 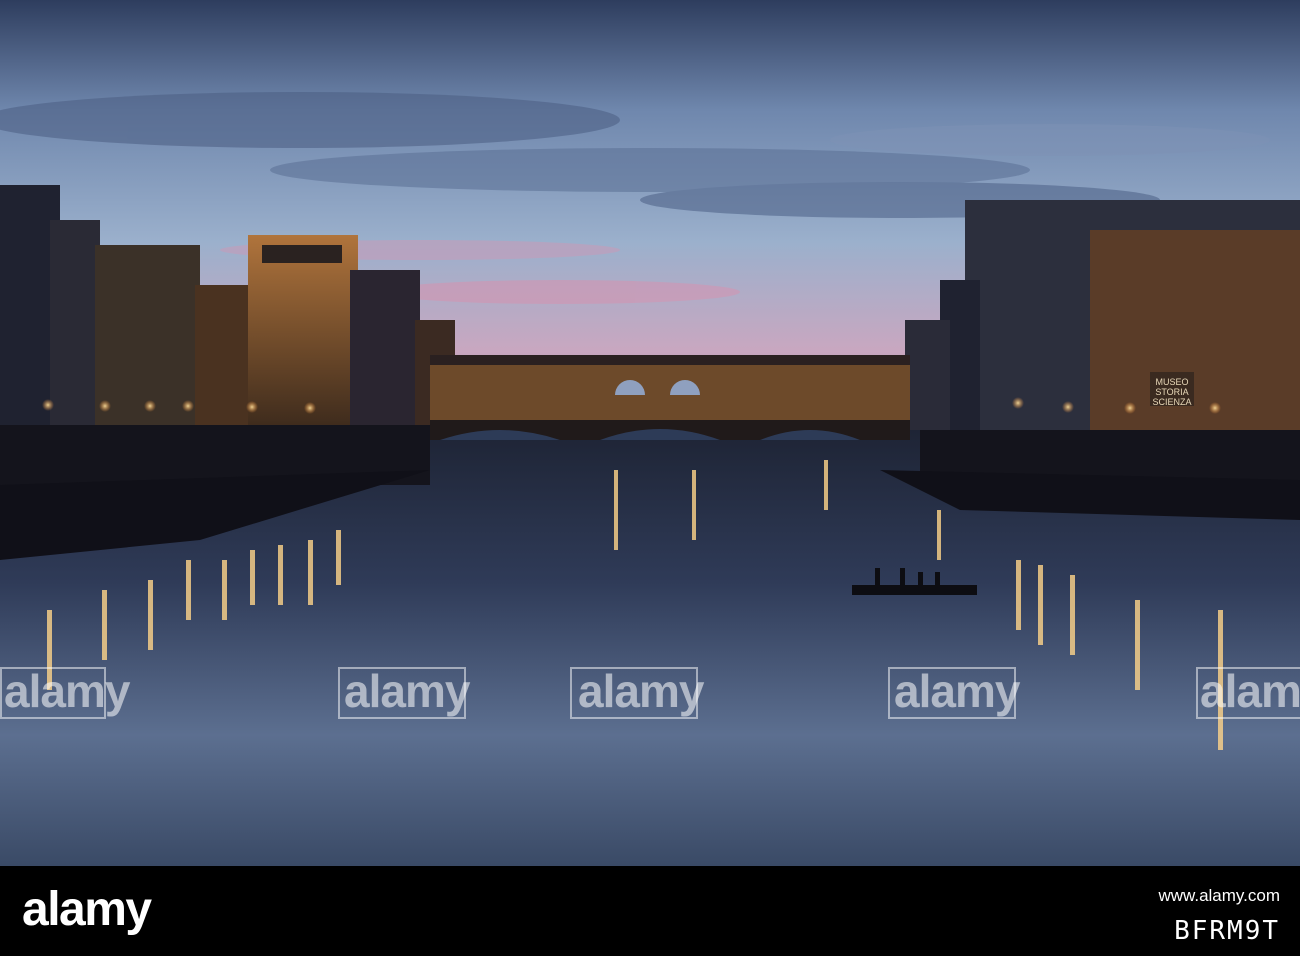 I want to click on footer-info: www.alamy.com BFRM9T, so click(x=1219, y=916).